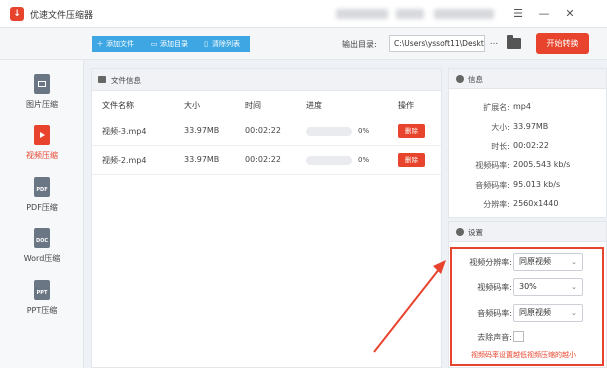  I want to click on info-value: 00:02:22, so click(531, 145).